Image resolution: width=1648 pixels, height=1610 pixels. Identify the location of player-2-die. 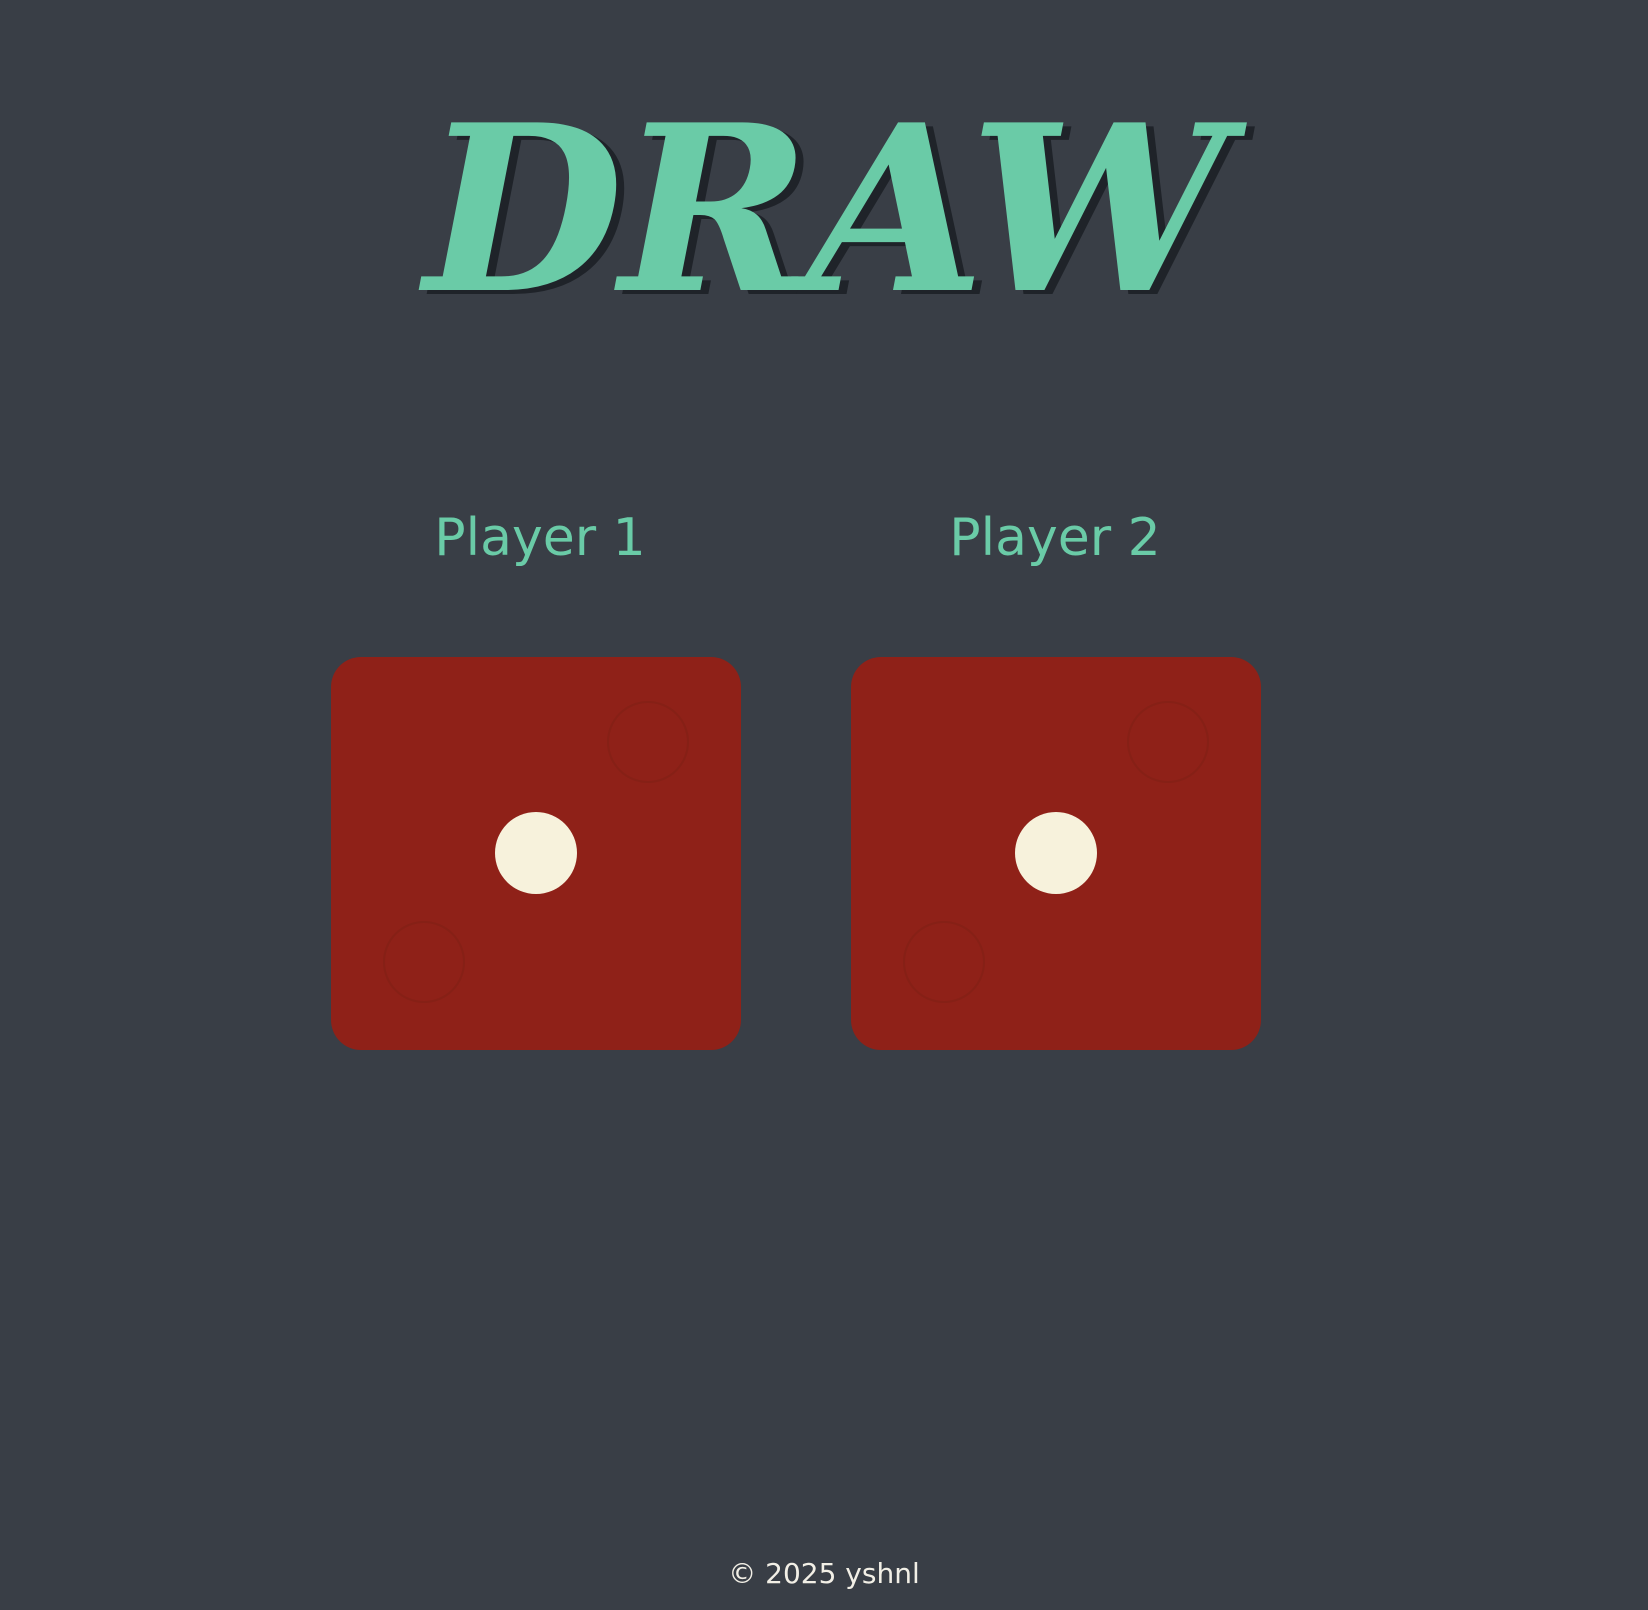
(1056, 853).